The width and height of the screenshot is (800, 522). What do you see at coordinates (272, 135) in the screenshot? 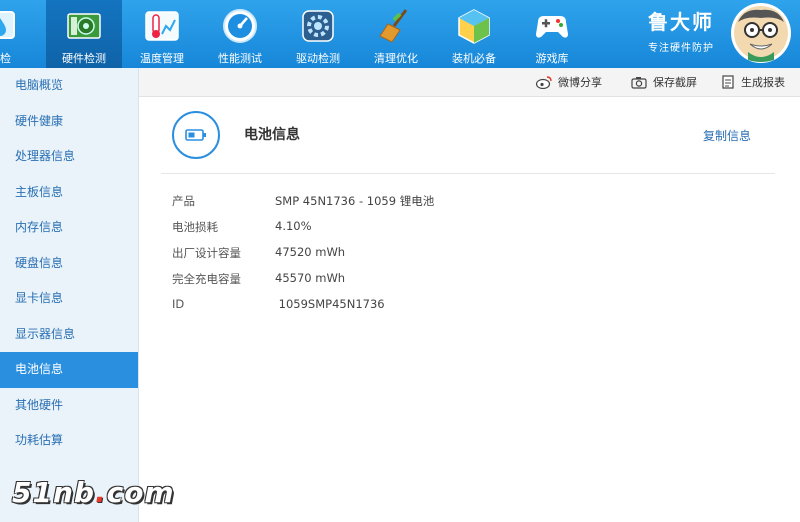
I see `section-title: 电池信息` at bounding box center [272, 135].